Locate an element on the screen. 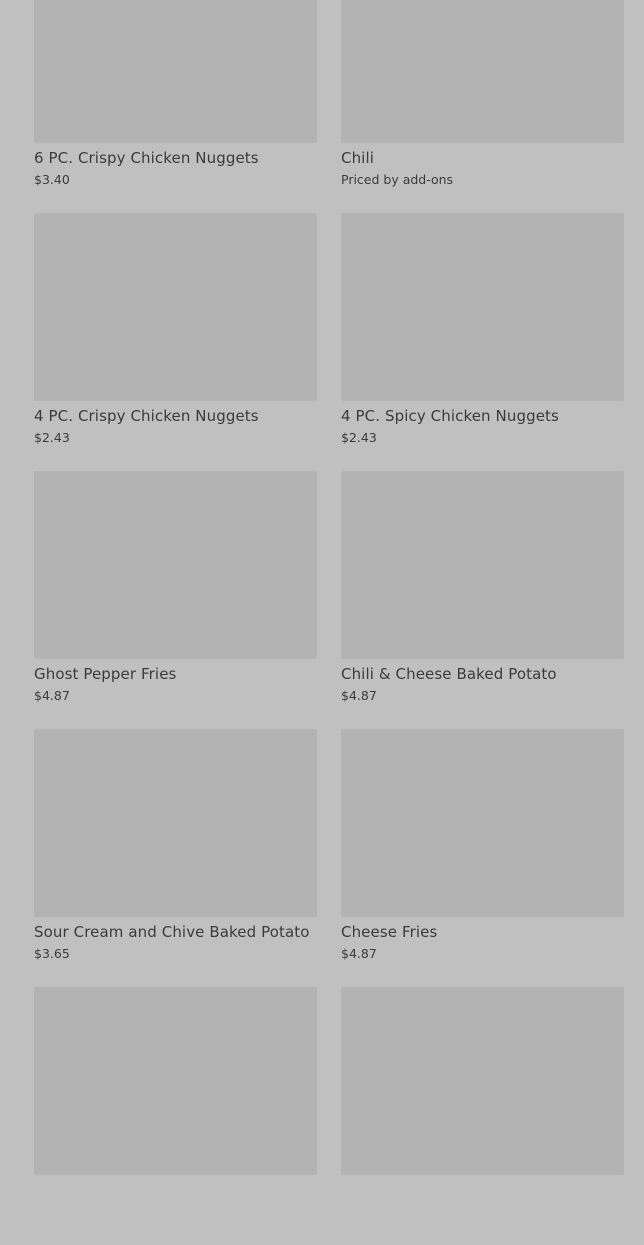  menu-item-card: Chili & Cheese Baked Potato $4.87 is located at coordinates (482, 600).